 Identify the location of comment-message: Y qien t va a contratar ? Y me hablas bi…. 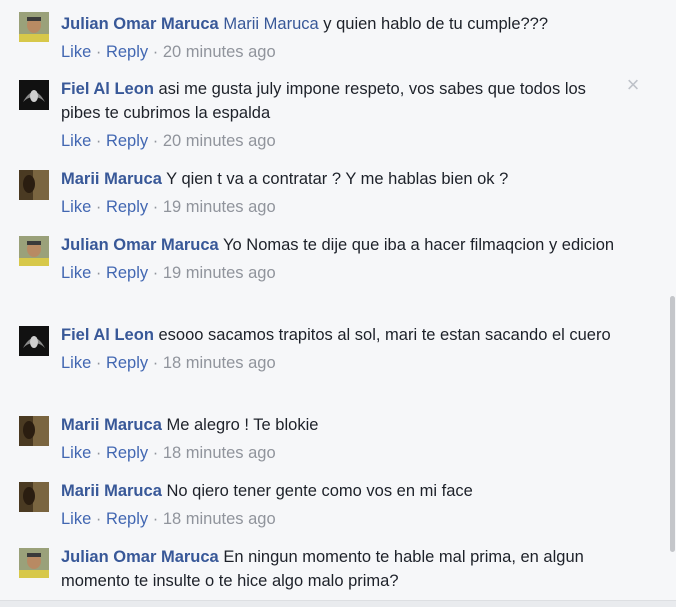
(337, 179).